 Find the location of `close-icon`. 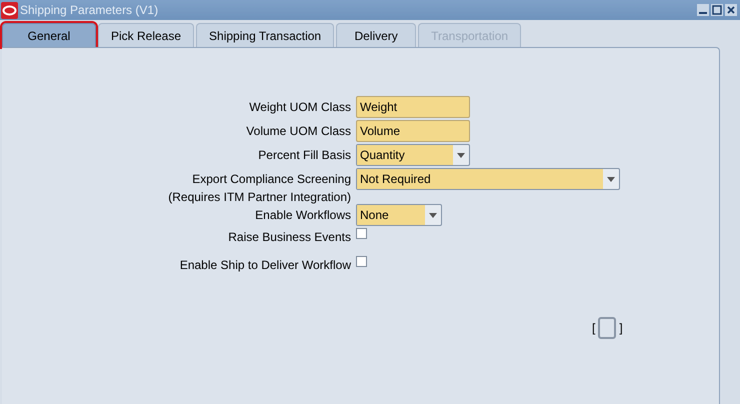

close-icon is located at coordinates (731, 10).